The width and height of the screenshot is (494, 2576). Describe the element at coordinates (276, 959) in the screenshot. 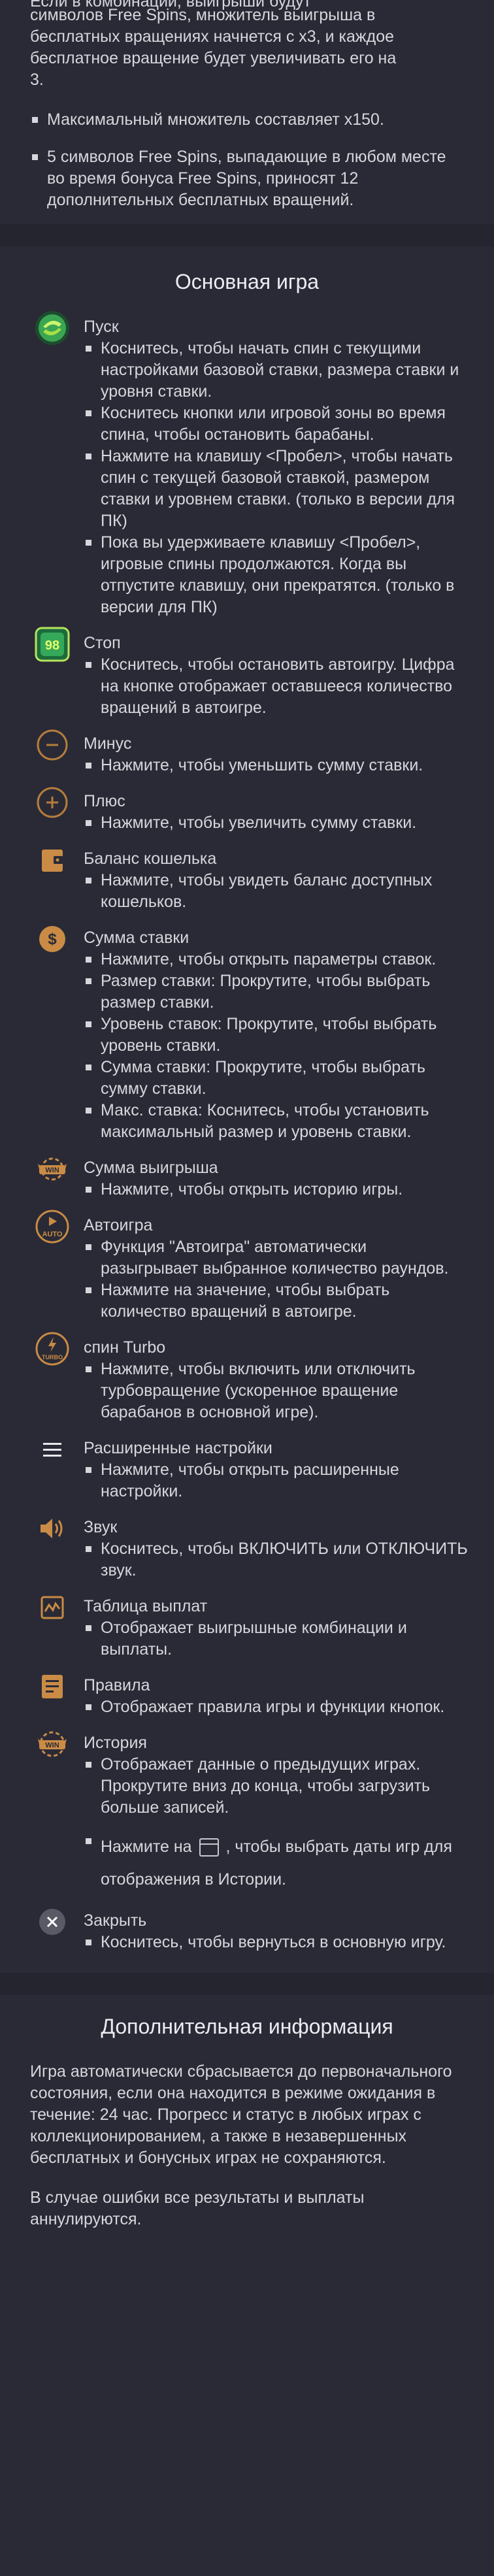

I see `list-item: Нажмите, чтобы открыть параметры ставок.` at that location.